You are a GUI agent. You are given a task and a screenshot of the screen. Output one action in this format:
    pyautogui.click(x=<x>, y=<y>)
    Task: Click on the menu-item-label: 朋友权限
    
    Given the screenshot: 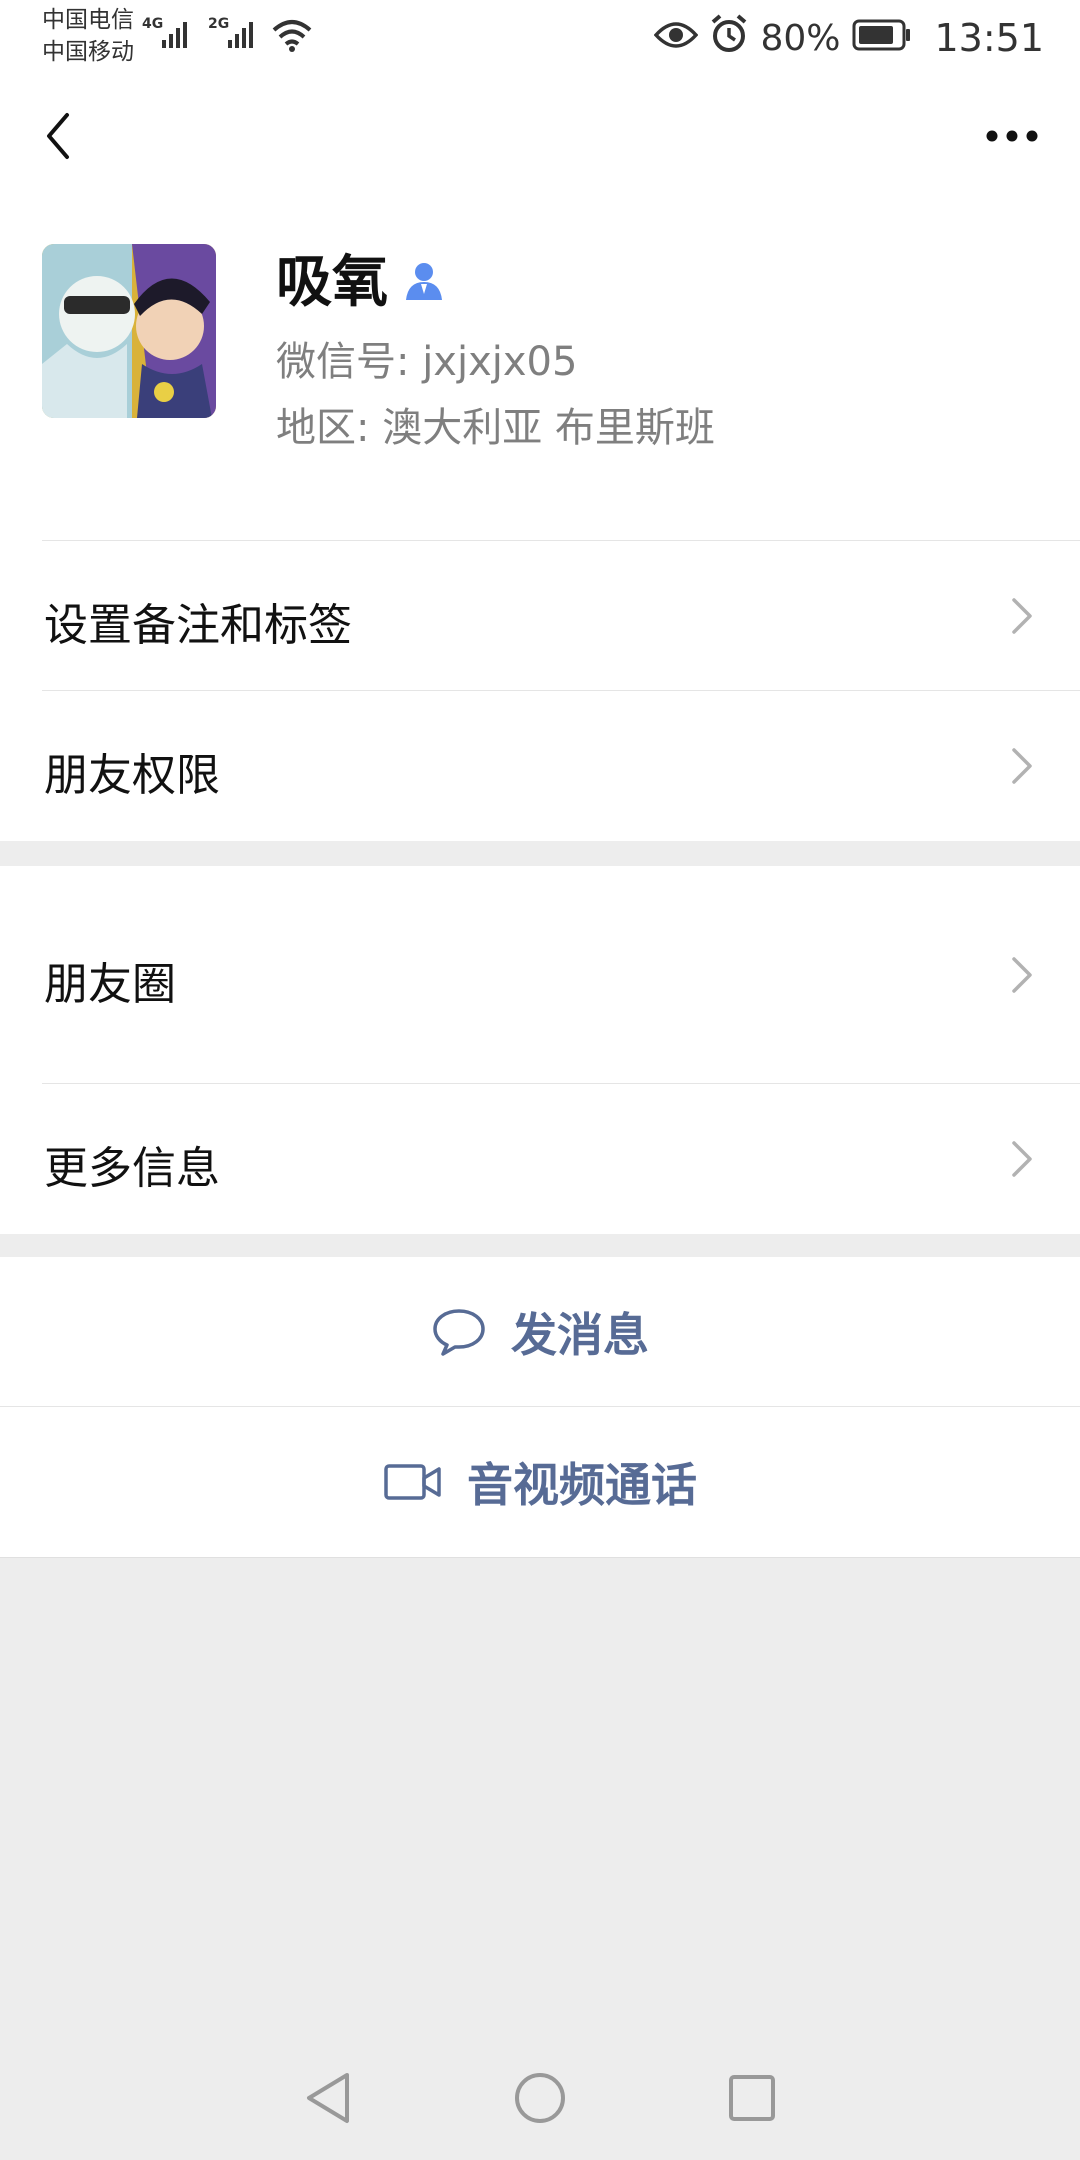 What is the action you would take?
    pyautogui.click(x=132, y=775)
    